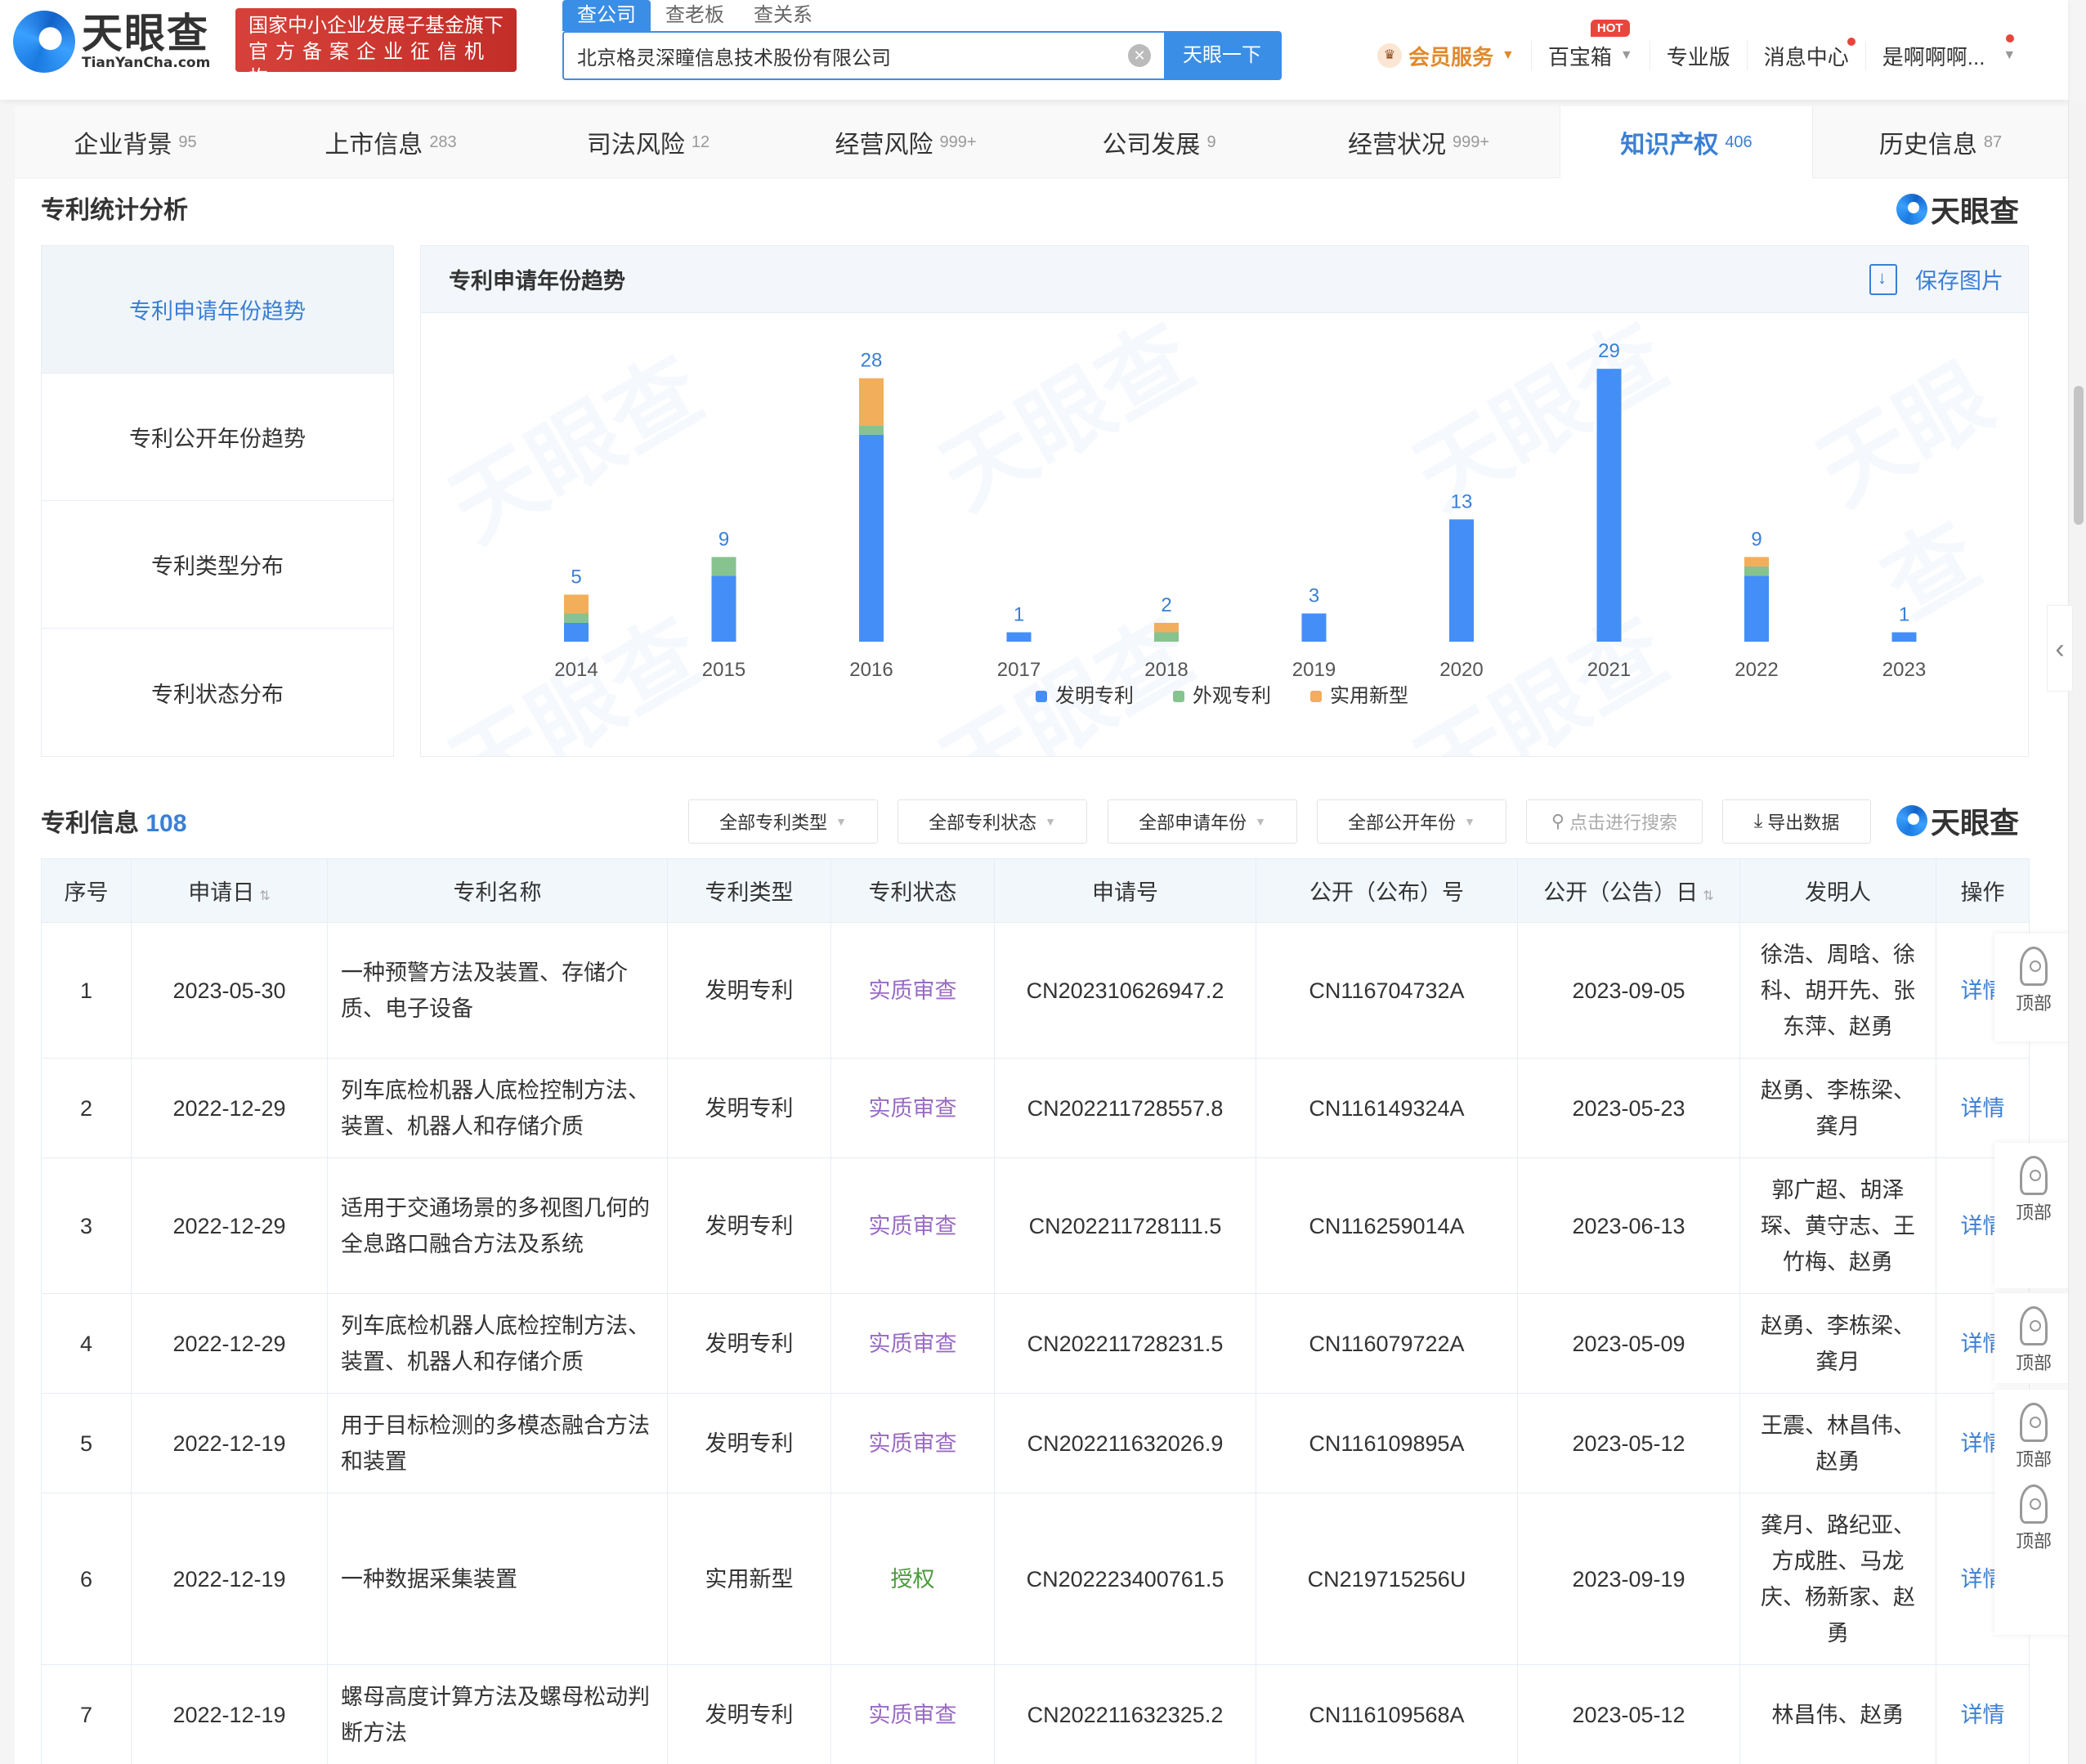  Describe the element at coordinates (1807, 54) in the screenshot. I see `nav-message-center: 消息中心` at that location.